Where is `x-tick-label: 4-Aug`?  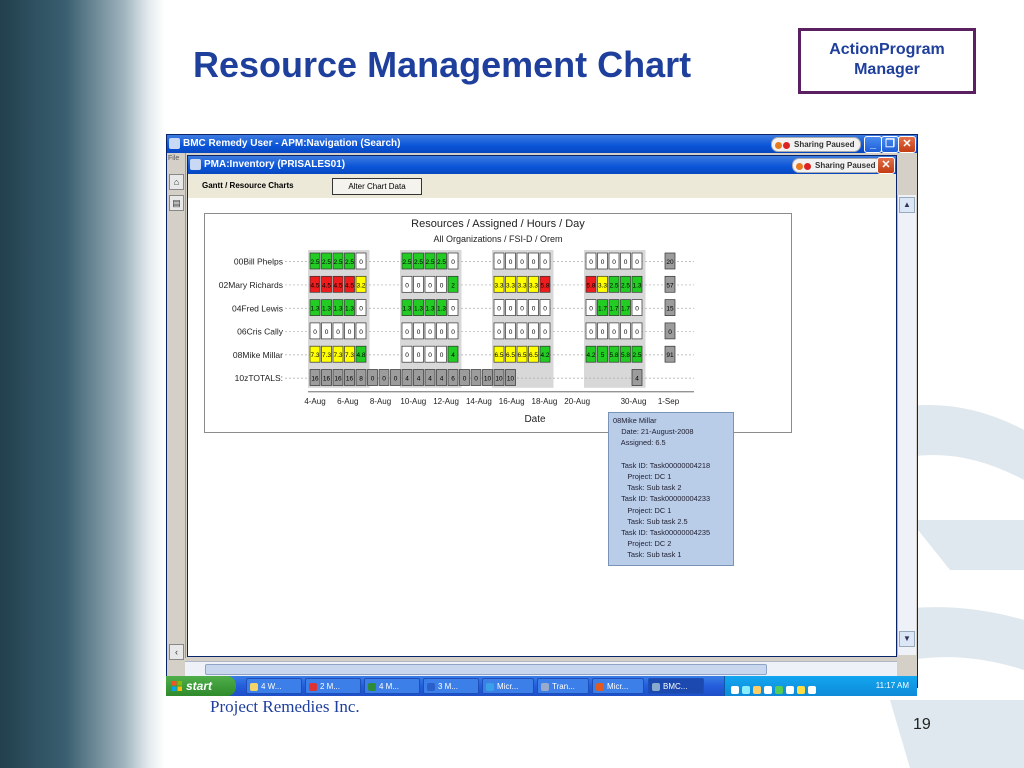 x-tick-label: 4-Aug is located at coordinates (314, 401).